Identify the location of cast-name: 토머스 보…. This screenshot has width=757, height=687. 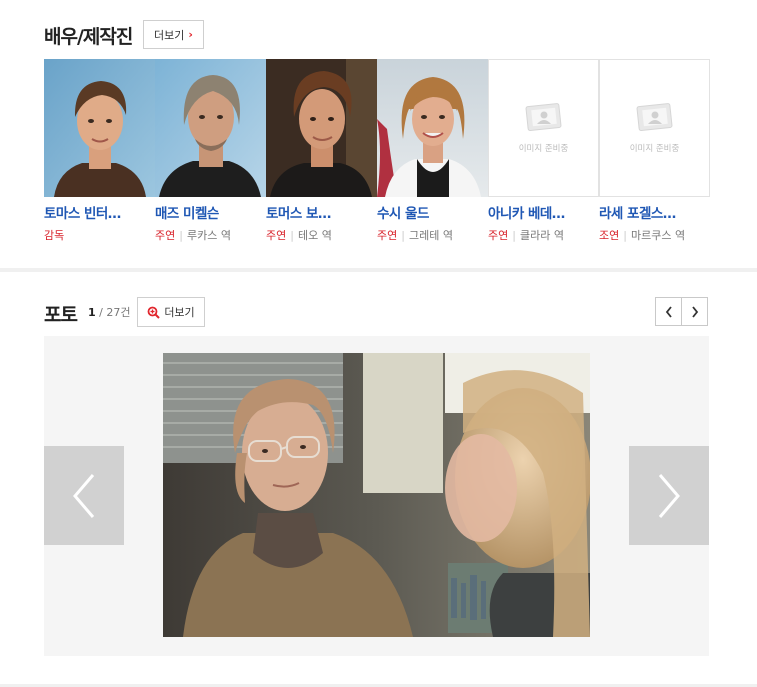
(321, 212).